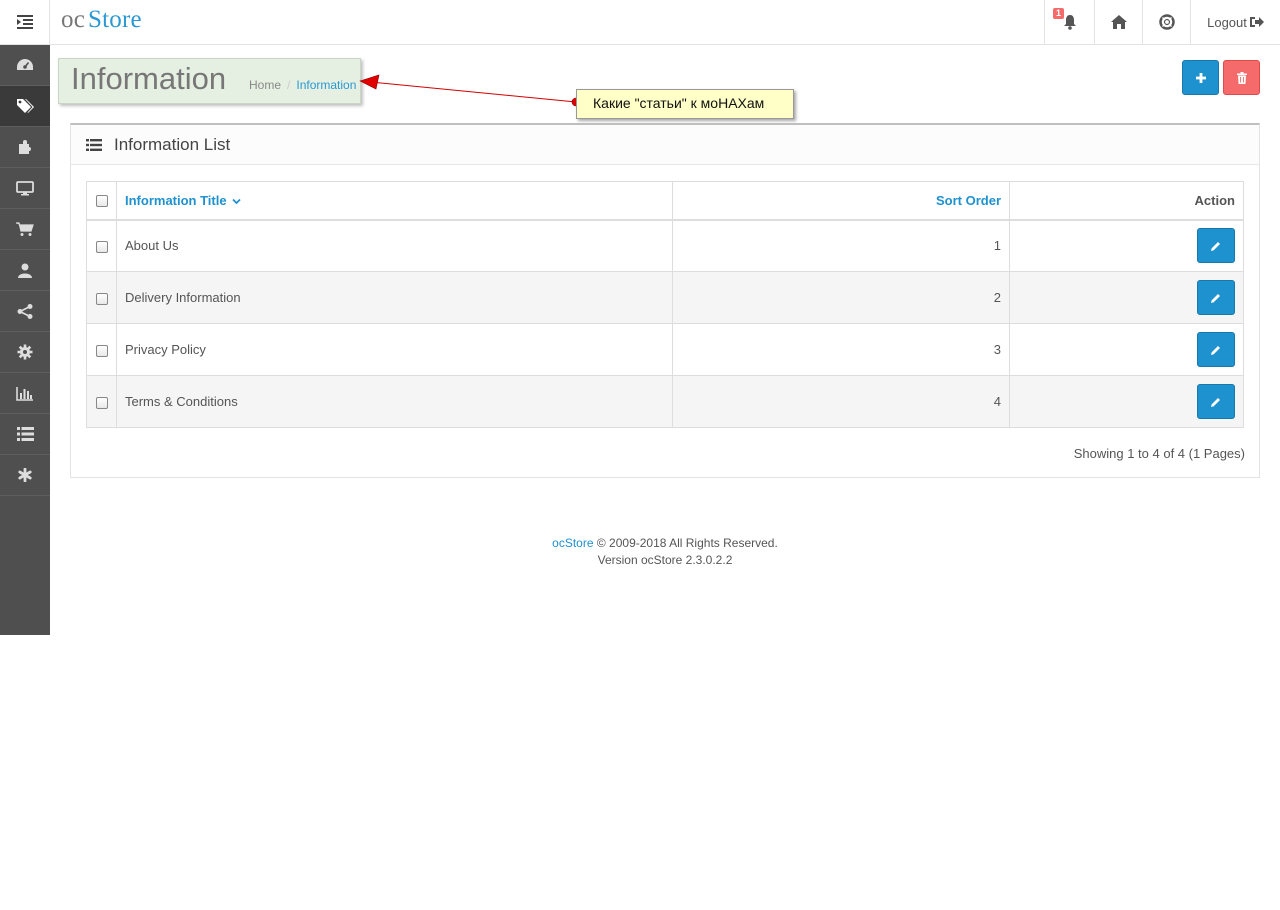 The width and height of the screenshot is (1280, 910). What do you see at coordinates (176, 200) in the screenshot?
I see `column-header-title: Information Title` at bounding box center [176, 200].